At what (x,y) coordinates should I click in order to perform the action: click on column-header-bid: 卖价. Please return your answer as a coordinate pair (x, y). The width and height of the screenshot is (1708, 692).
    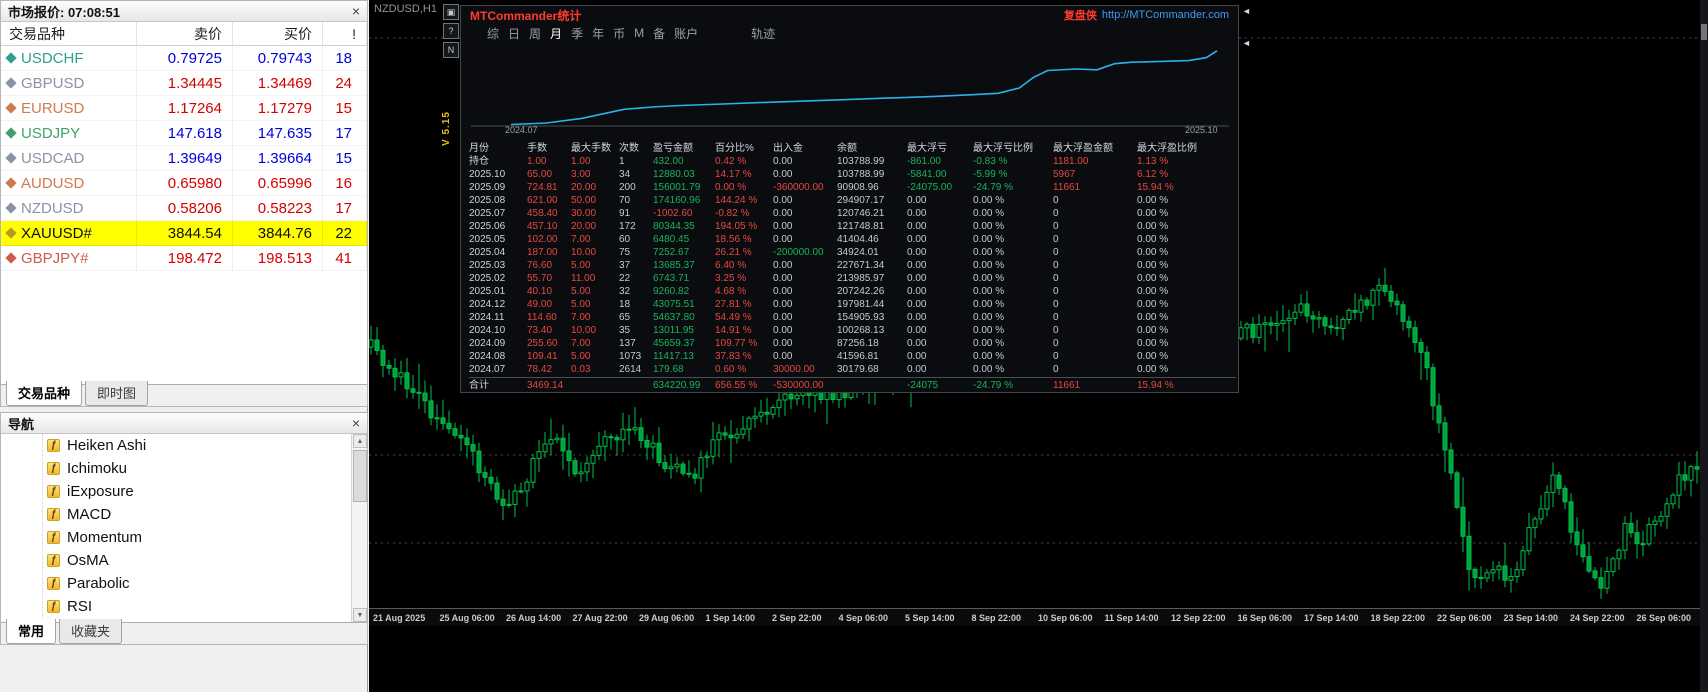
    Looking at the image, I should click on (185, 34).